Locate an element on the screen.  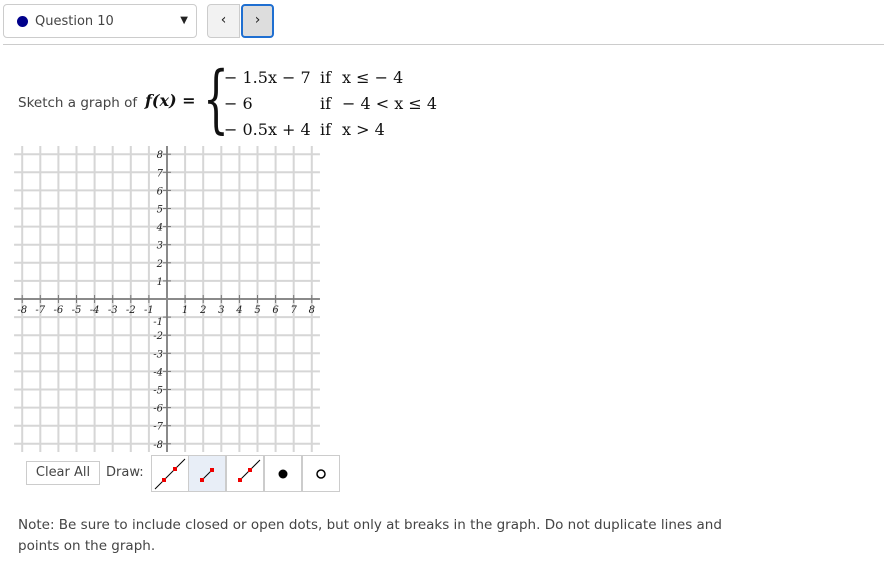
y-tick-label: -5 is located at coordinates (158, 391).